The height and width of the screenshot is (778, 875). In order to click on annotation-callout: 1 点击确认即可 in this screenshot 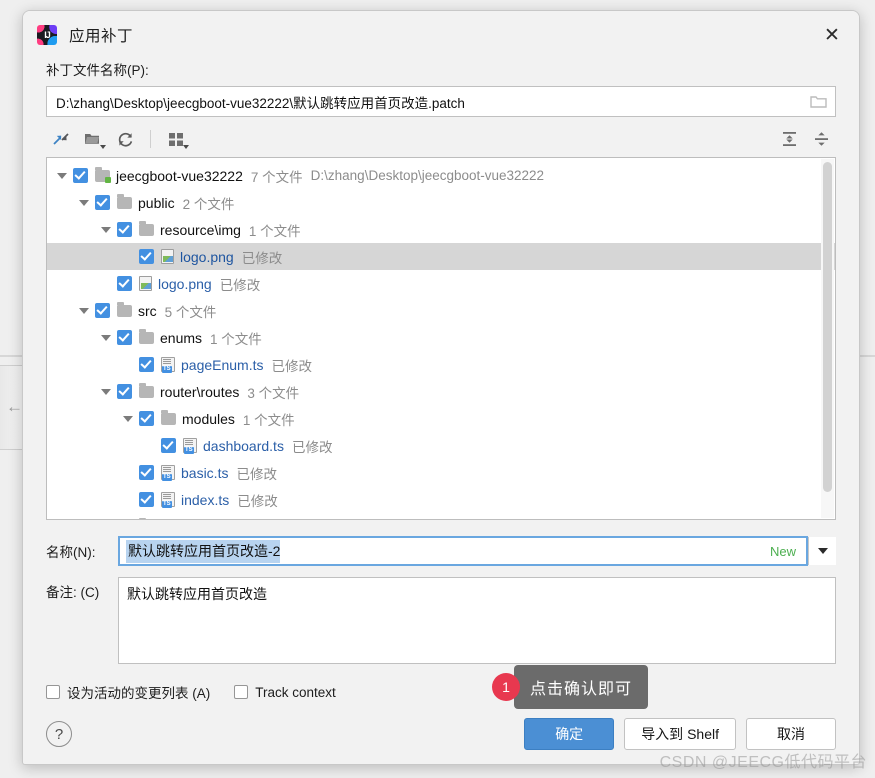, I will do `click(570, 687)`.